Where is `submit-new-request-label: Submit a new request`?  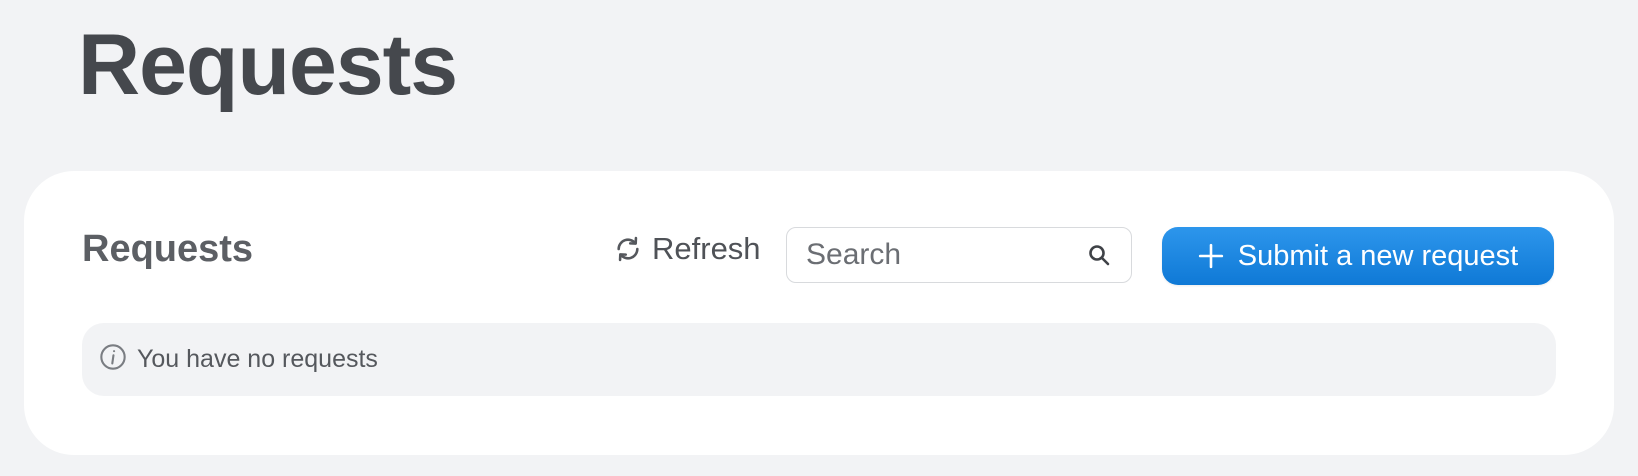
submit-new-request-label: Submit a new request is located at coordinates (1378, 255).